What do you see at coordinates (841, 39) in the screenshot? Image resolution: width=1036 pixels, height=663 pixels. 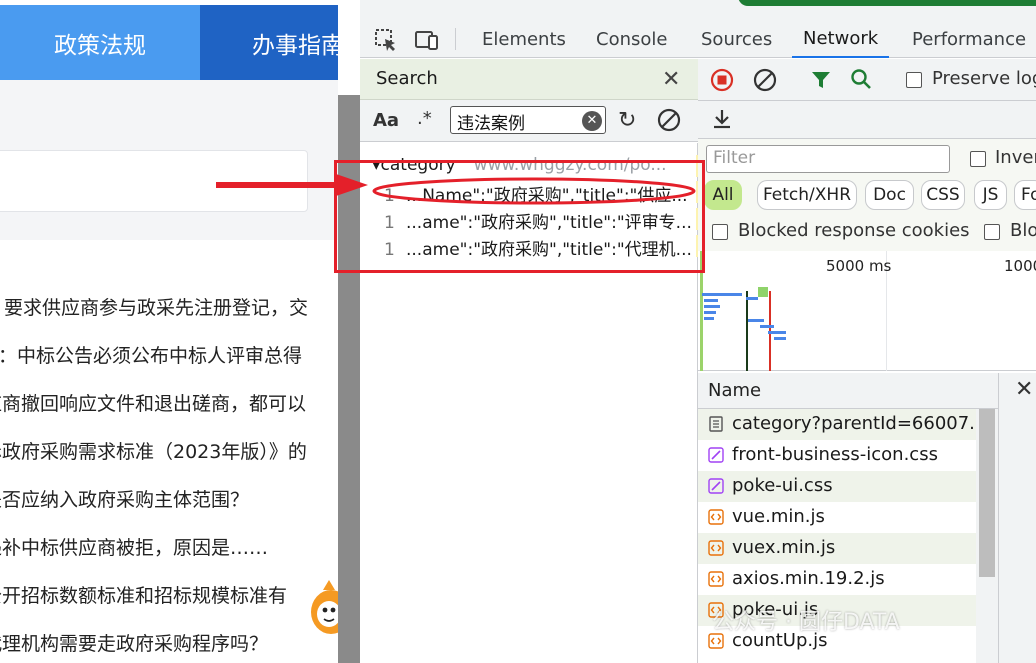 I see `tab-network: Network` at bounding box center [841, 39].